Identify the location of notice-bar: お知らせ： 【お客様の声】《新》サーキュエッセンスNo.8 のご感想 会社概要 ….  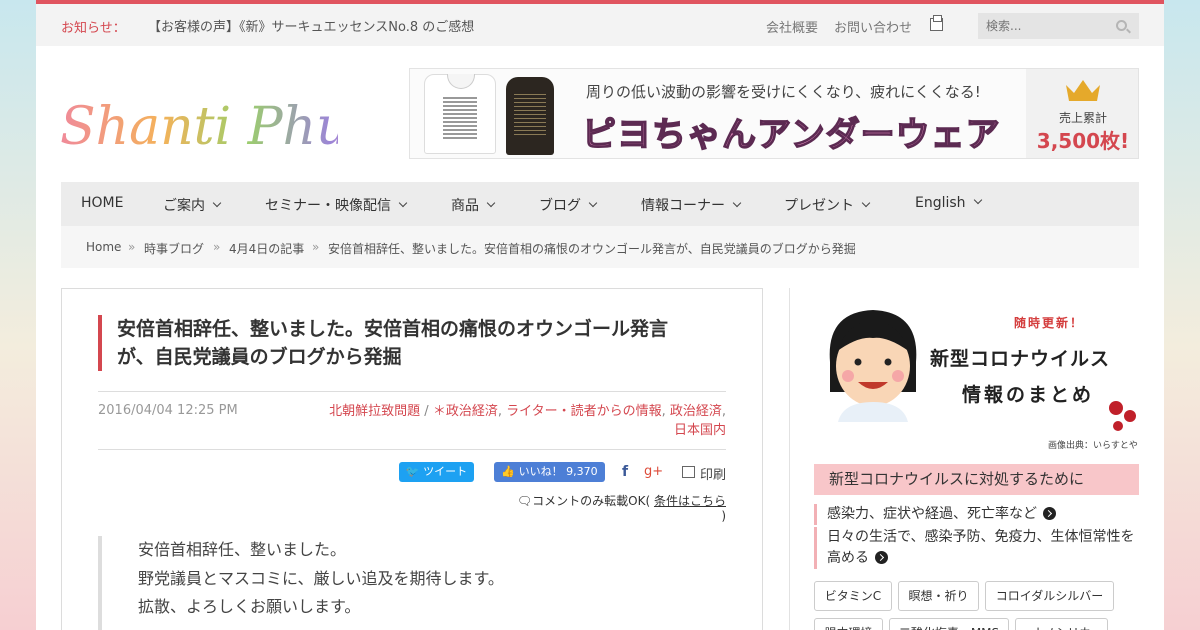
(600, 25).